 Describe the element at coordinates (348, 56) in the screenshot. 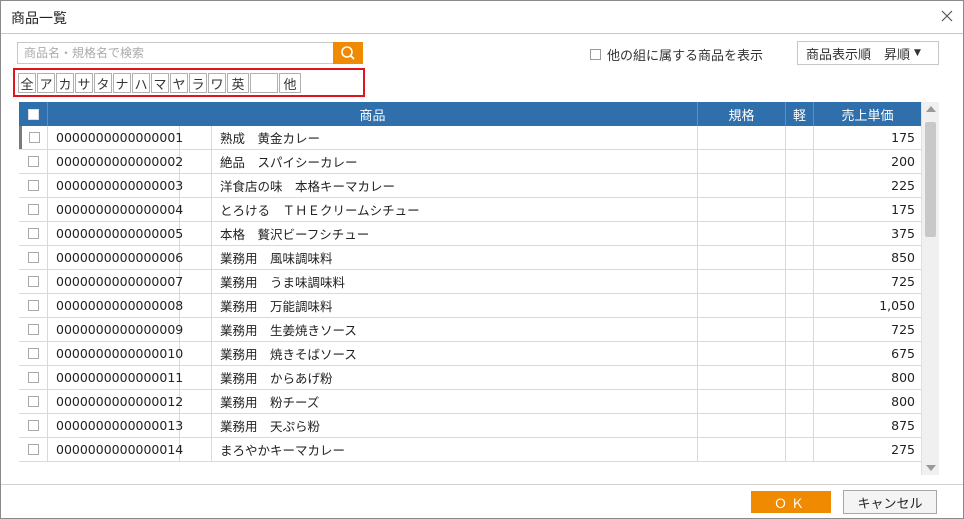

I see `search-icon` at that location.